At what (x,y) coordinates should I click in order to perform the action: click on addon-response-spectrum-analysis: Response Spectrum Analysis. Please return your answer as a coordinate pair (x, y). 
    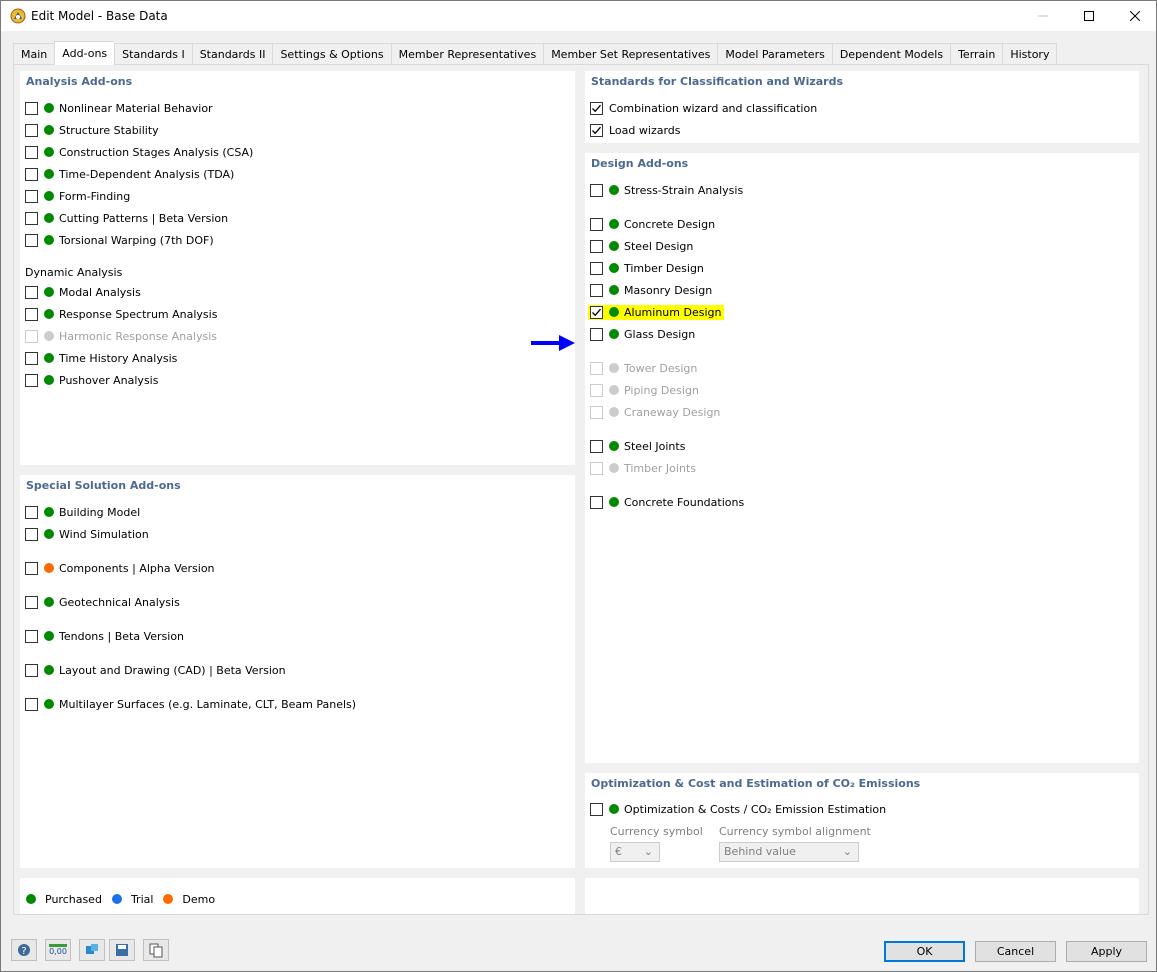
    Looking at the image, I should click on (121, 314).